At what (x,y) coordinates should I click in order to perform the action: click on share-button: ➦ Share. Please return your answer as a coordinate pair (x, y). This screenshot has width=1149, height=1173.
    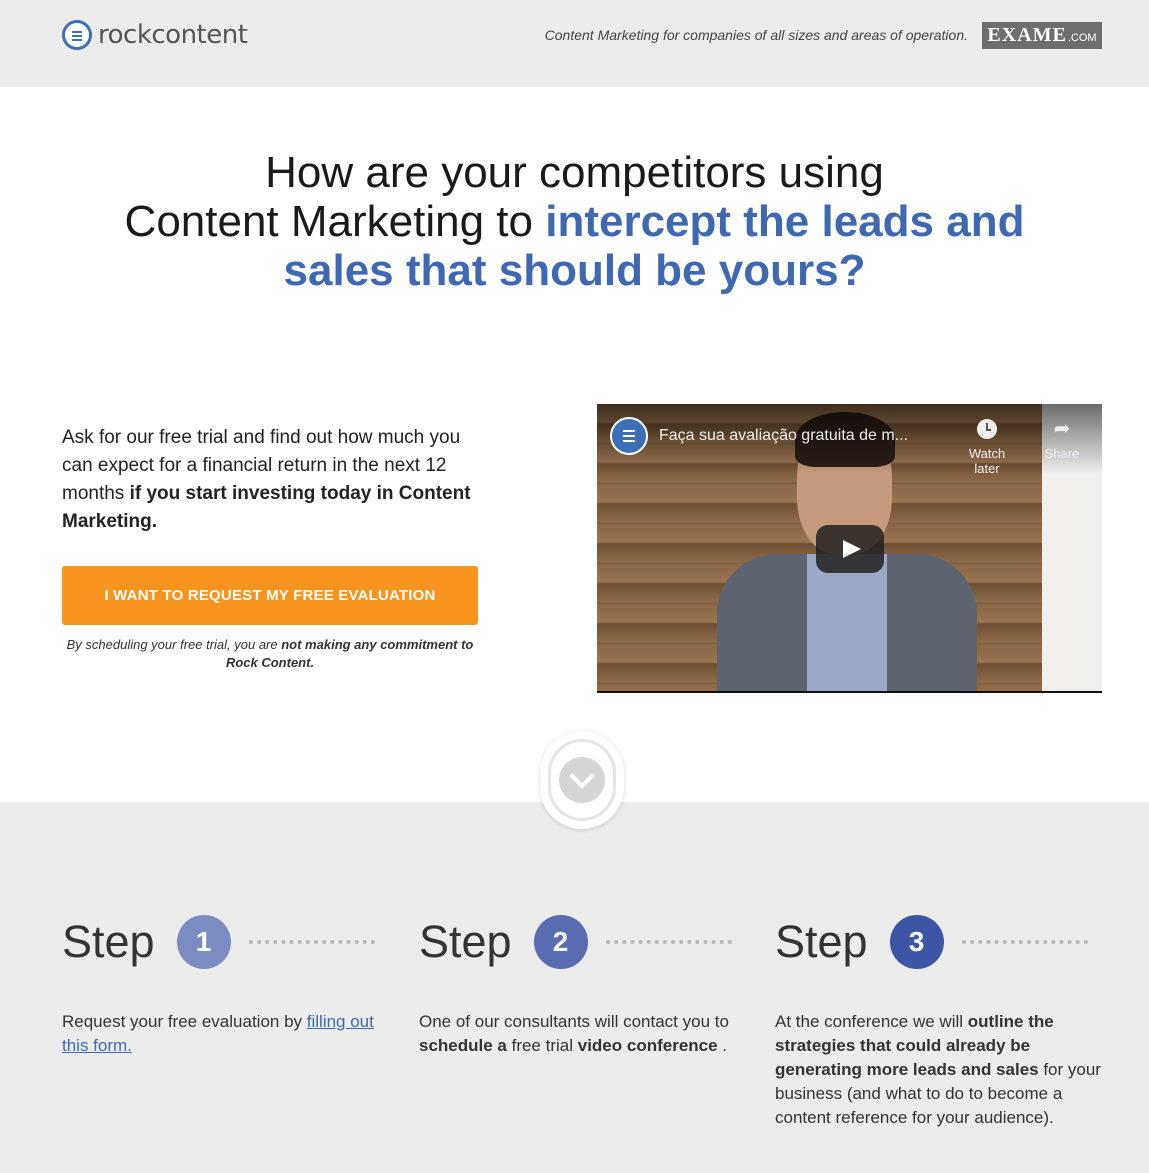
    Looking at the image, I should click on (1062, 438).